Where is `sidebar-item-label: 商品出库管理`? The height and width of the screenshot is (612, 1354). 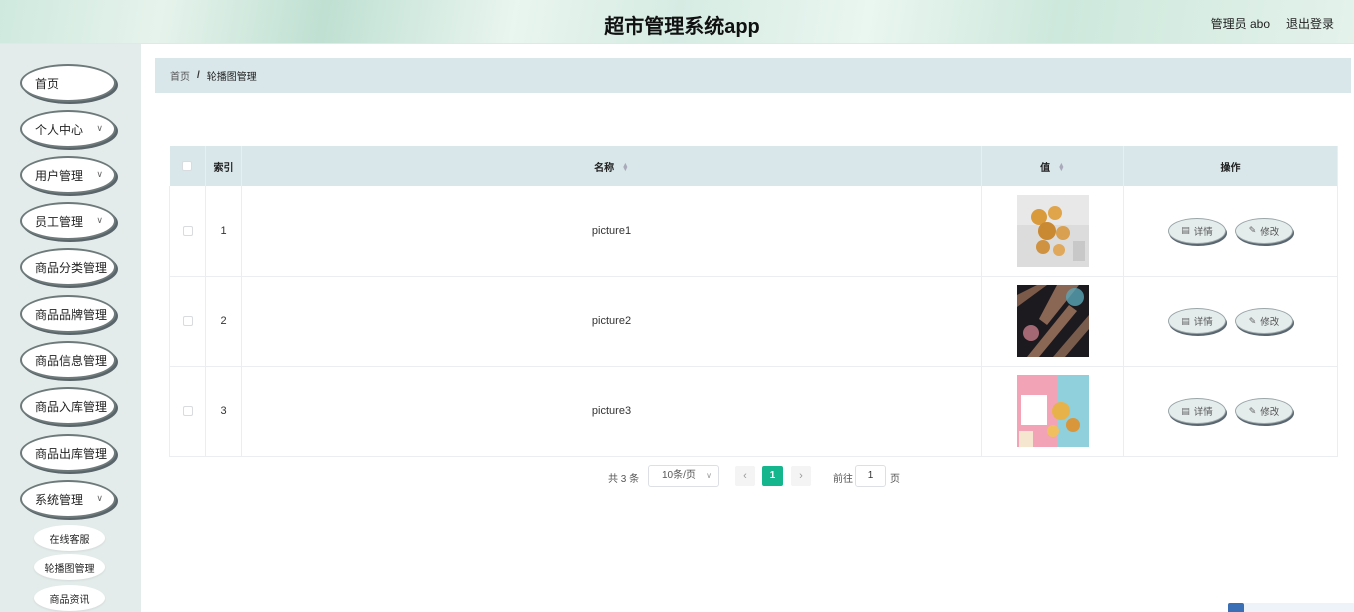
sidebar-item-label: 商品出库管理 is located at coordinates (71, 453).